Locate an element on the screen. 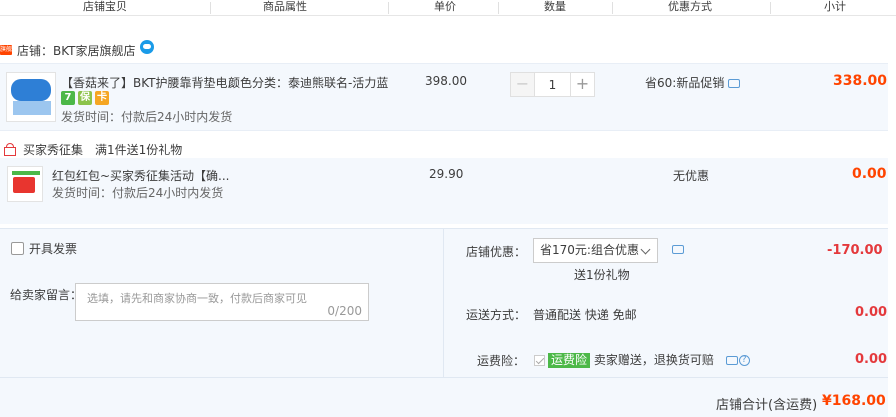 Image resolution: width=896 pixels, height=417 pixels. insurance-label: 运费险： is located at coordinates (501, 361).